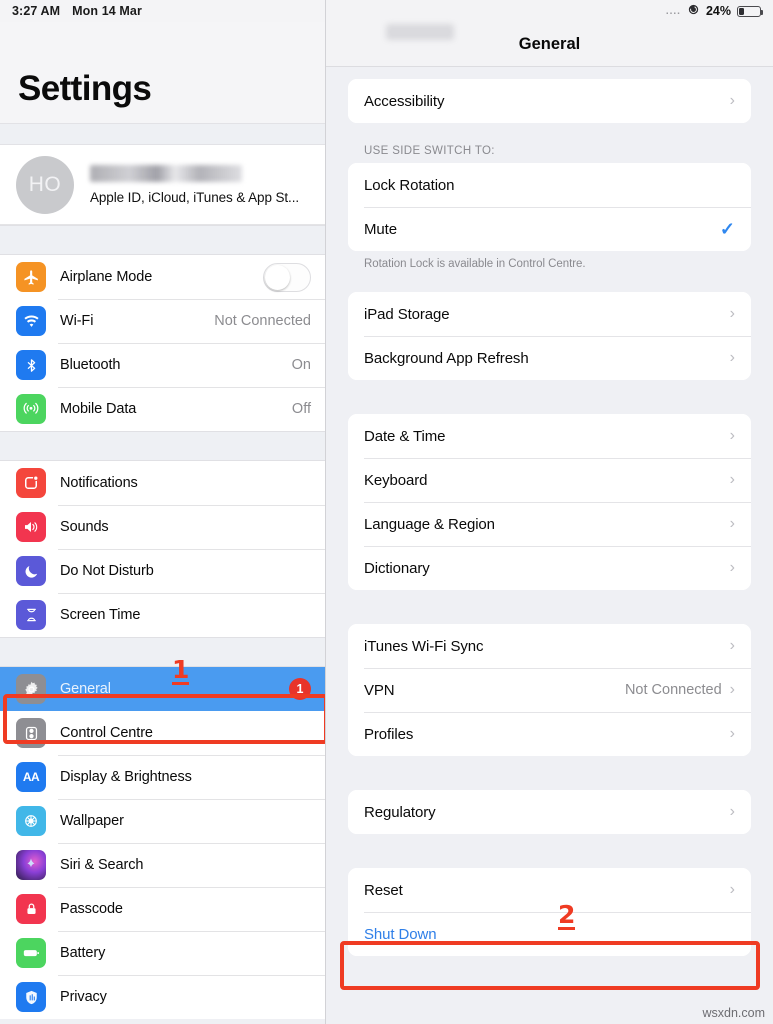  Describe the element at coordinates (162, 689) in the screenshot. I see `sidebar-item-general: General 1` at that location.